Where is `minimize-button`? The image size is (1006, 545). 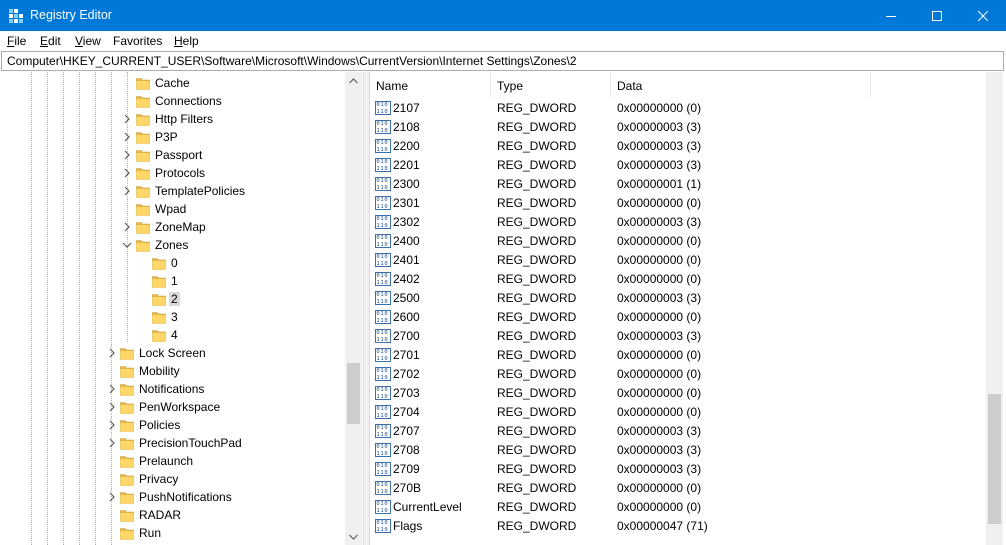
minimize-button is located at coordinates (891, 15).